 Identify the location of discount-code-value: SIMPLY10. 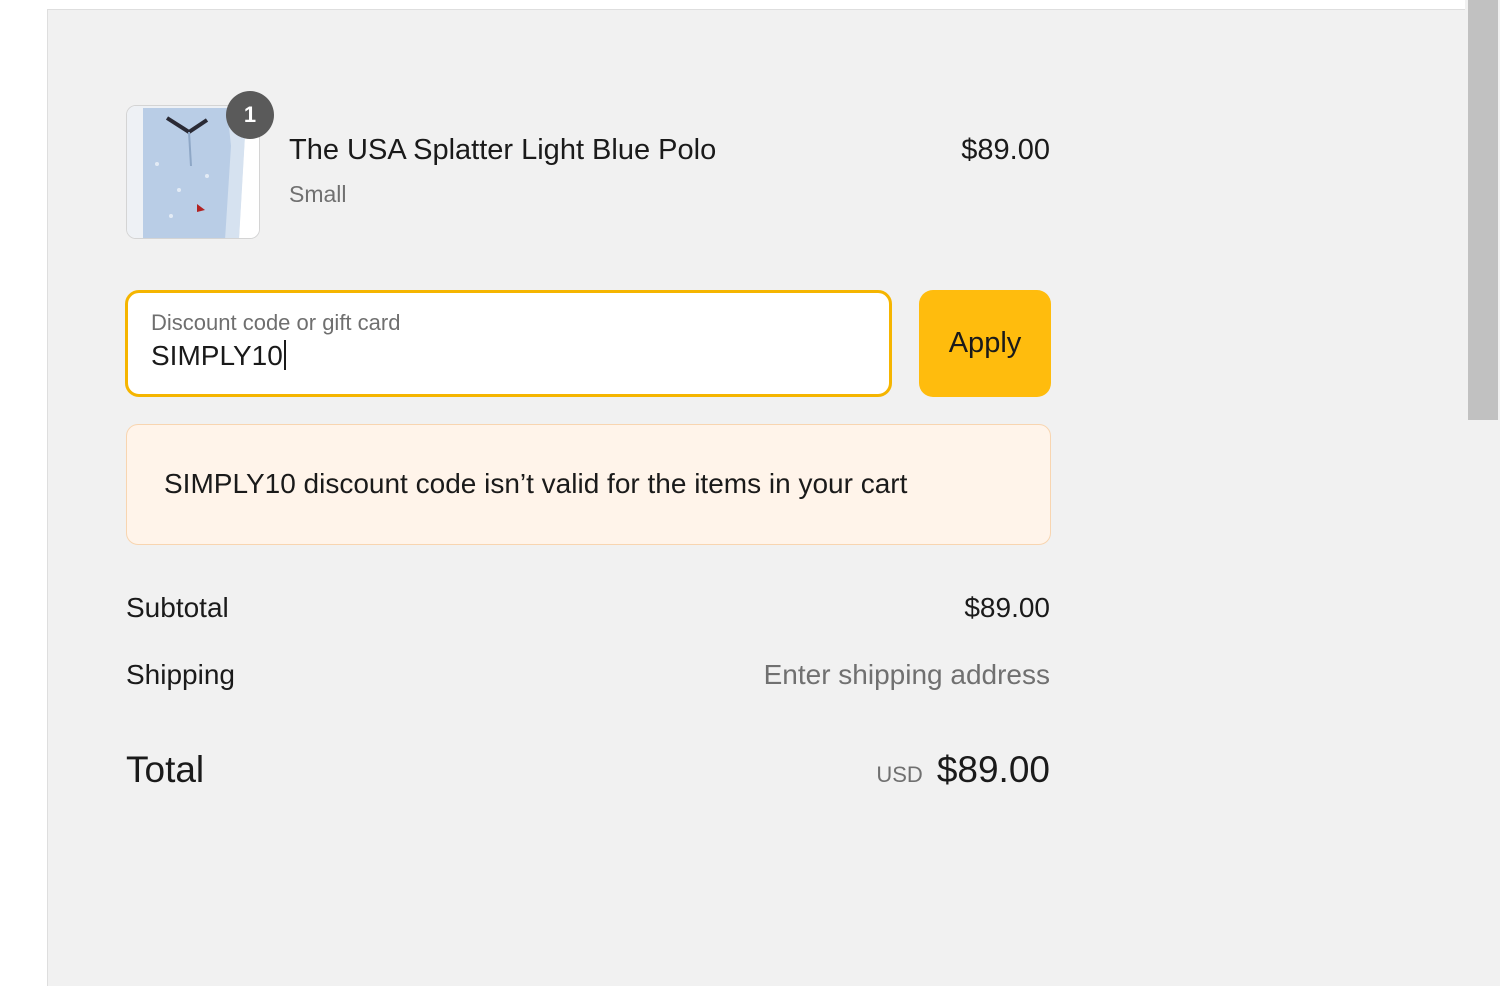
(218, 356).